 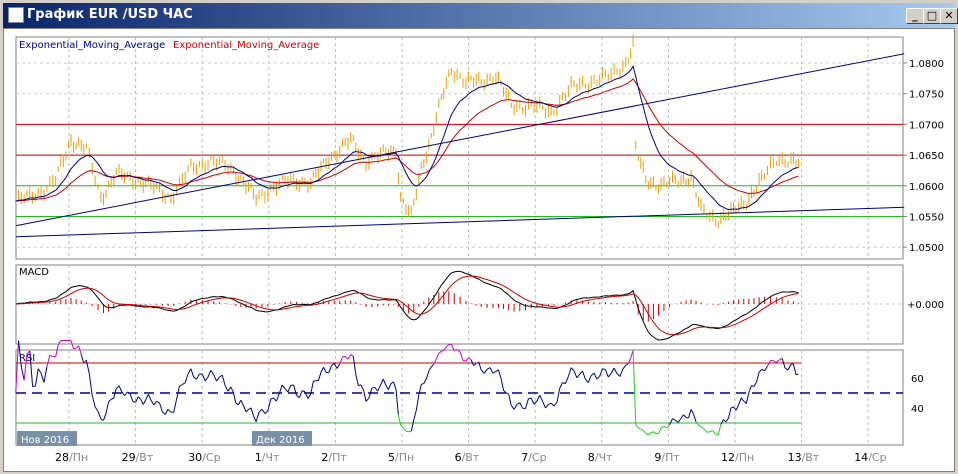 I want to click on x-tick-label: 12/Пн, so click(x=737, y=457).